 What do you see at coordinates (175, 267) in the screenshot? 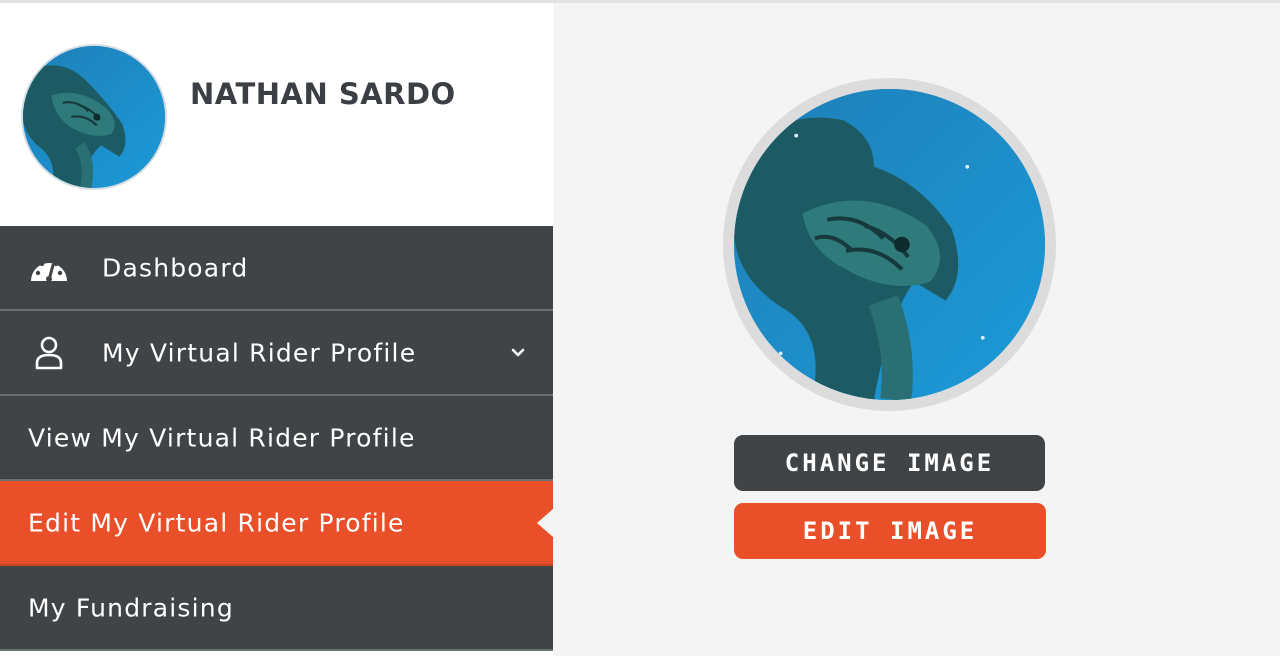
I see `nav-label-dashboard: Dashboard` at bounding box center [175, 267].